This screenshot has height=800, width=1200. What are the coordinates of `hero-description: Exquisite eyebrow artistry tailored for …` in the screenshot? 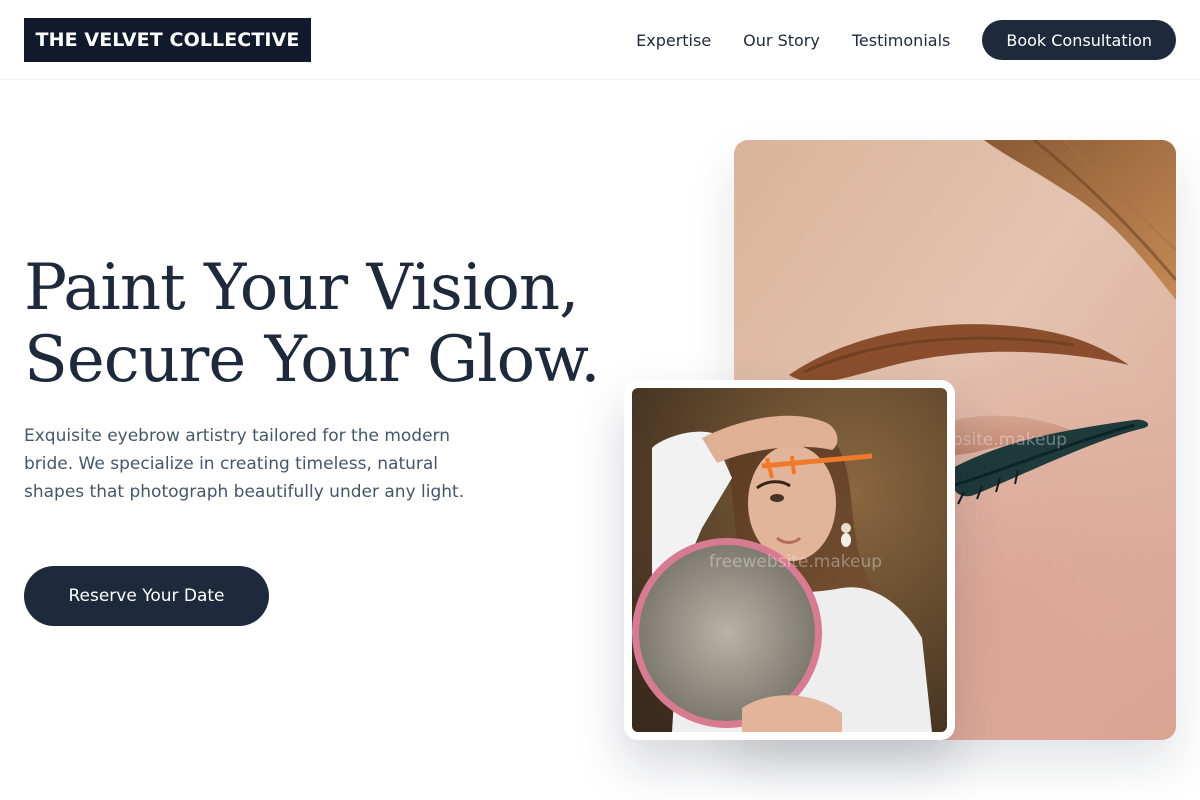 It's located at (244, 464).